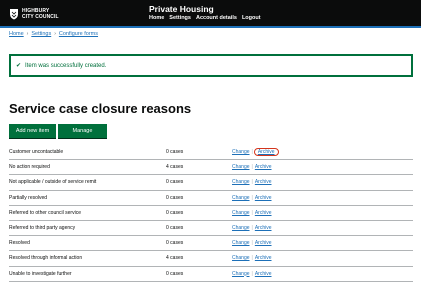 Image resolution: width=421 pixels, height=300 pixels. I want to click on header-nav: Home Settings Account details Logout, so click(205, 18).